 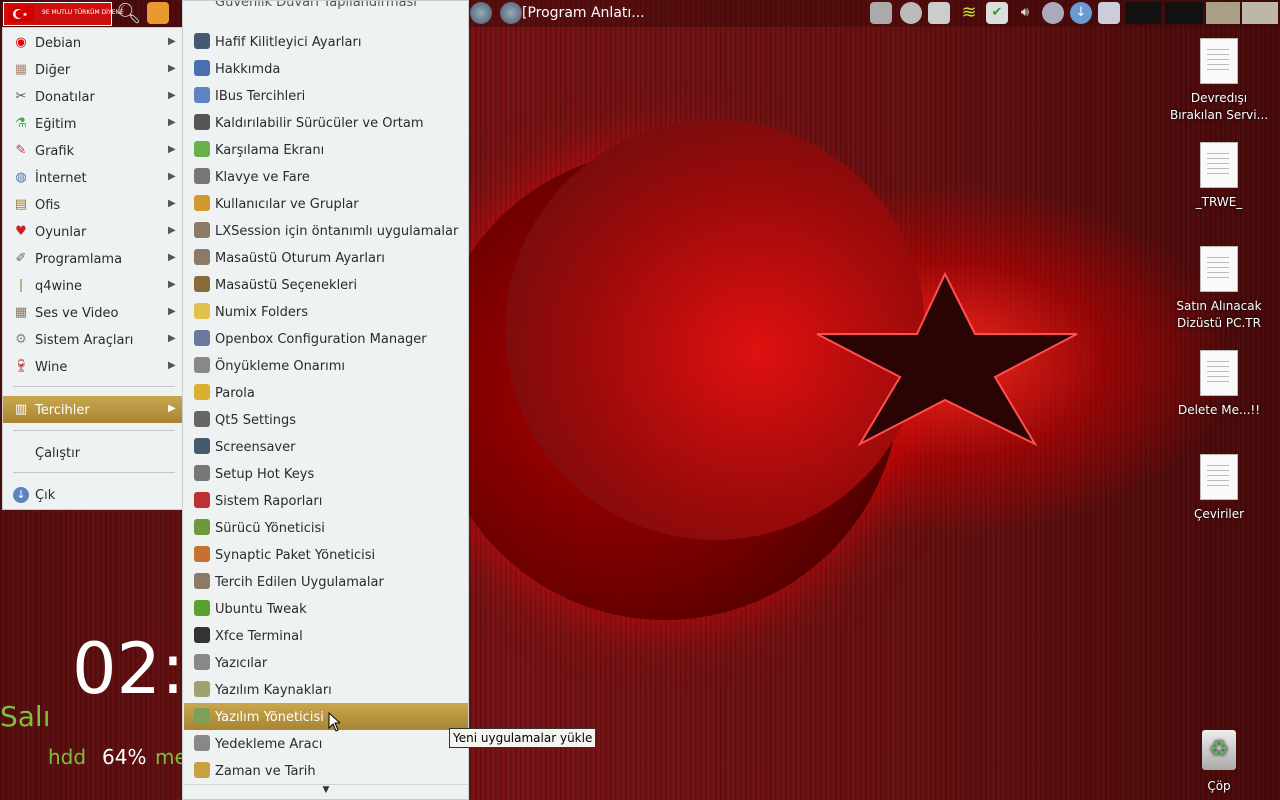 What do you see at coordinates (881, 13) in the screenshot?
I see `clipboard-icon` at bounding box center [881, 13].